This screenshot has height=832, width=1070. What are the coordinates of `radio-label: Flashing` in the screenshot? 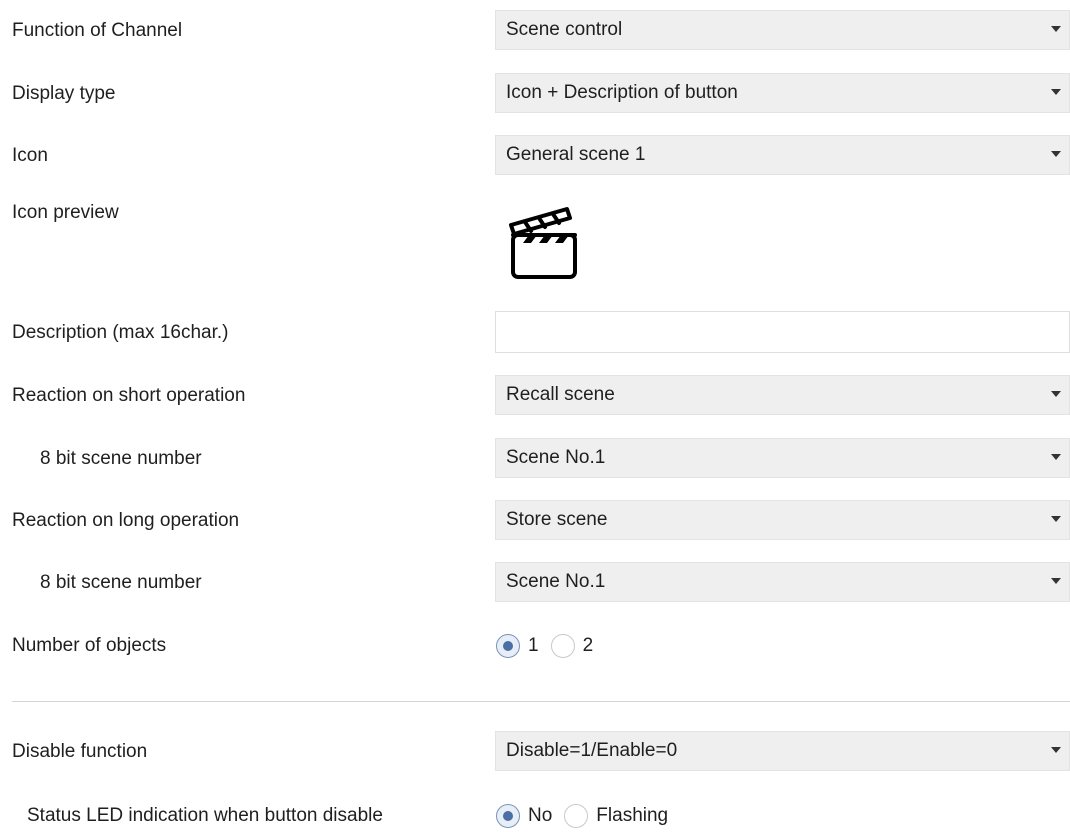 It's located at (632, 815).